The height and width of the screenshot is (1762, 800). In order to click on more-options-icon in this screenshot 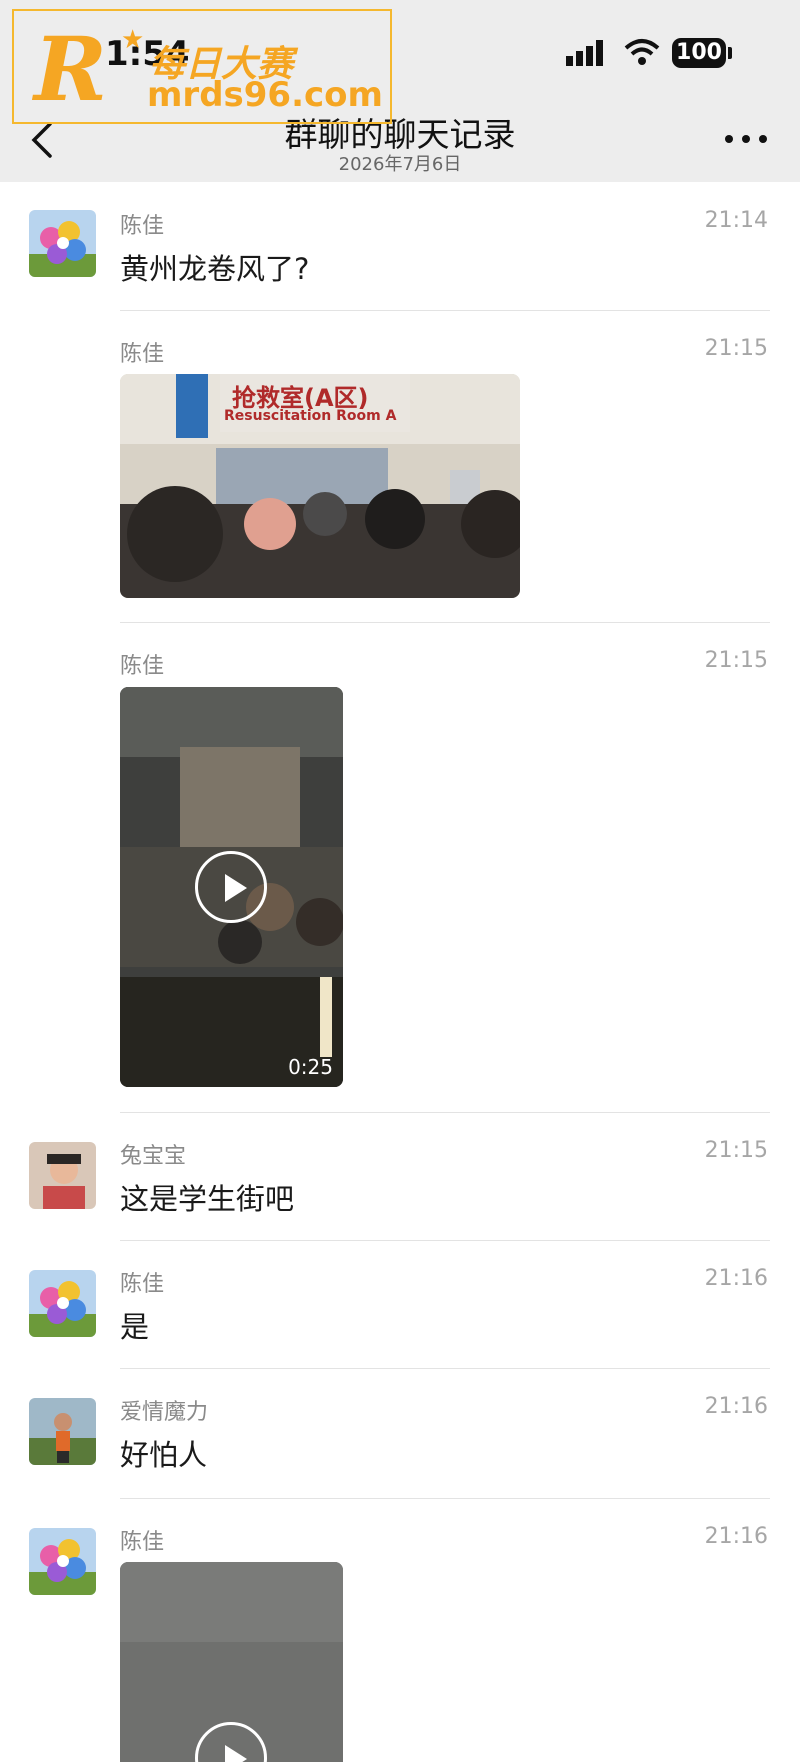, I will do `click(746, 139)`.